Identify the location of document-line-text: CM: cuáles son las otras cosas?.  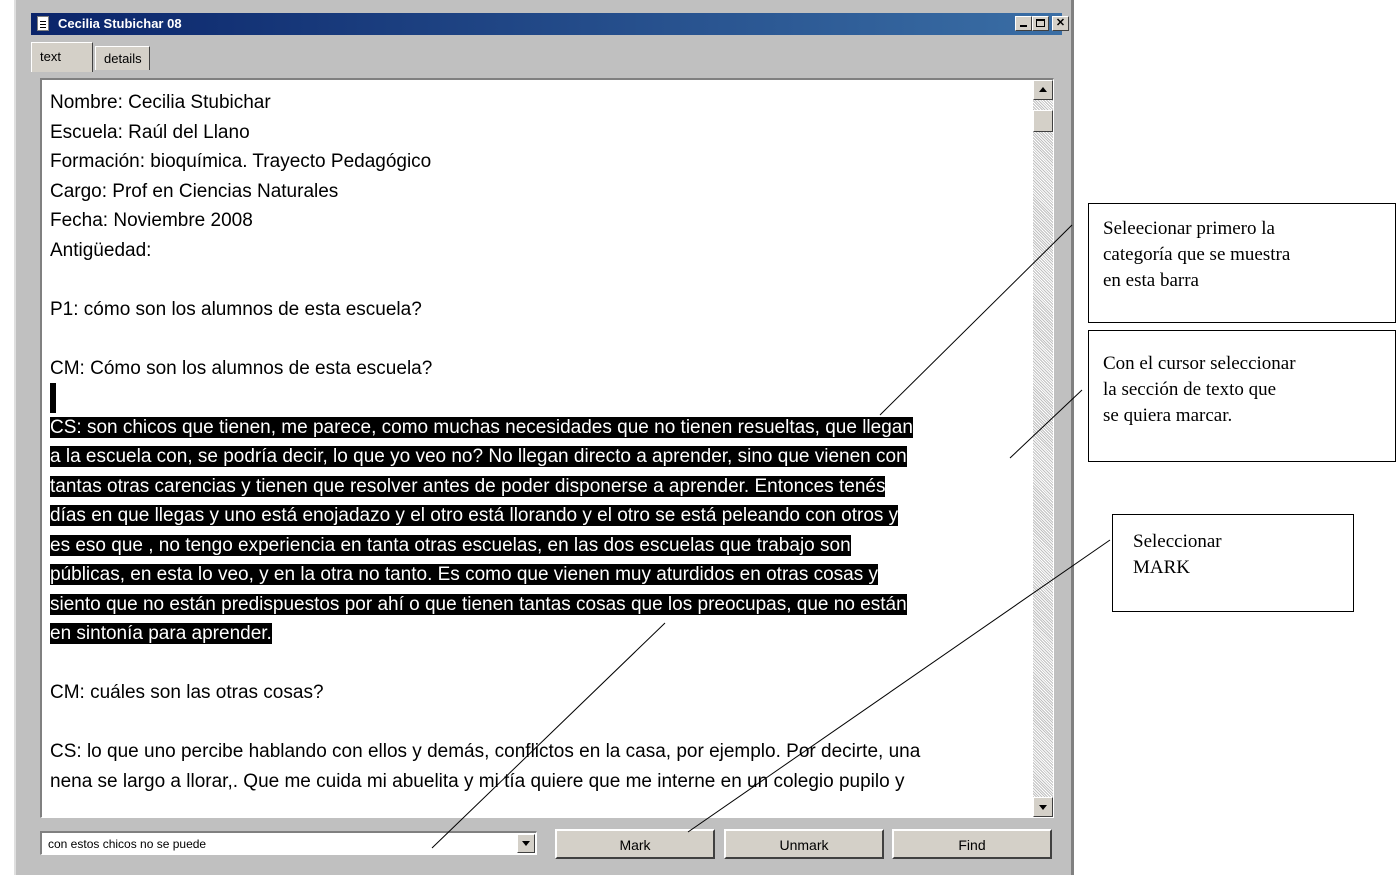
(187, 692).